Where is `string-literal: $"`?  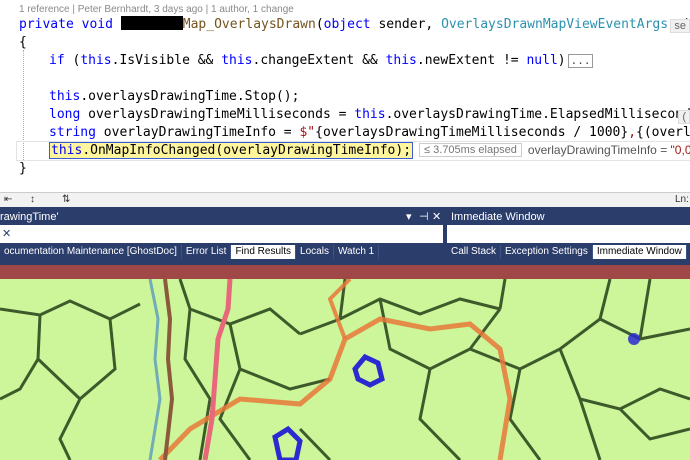 string-literal: $" is located at coordinates (307, 132).